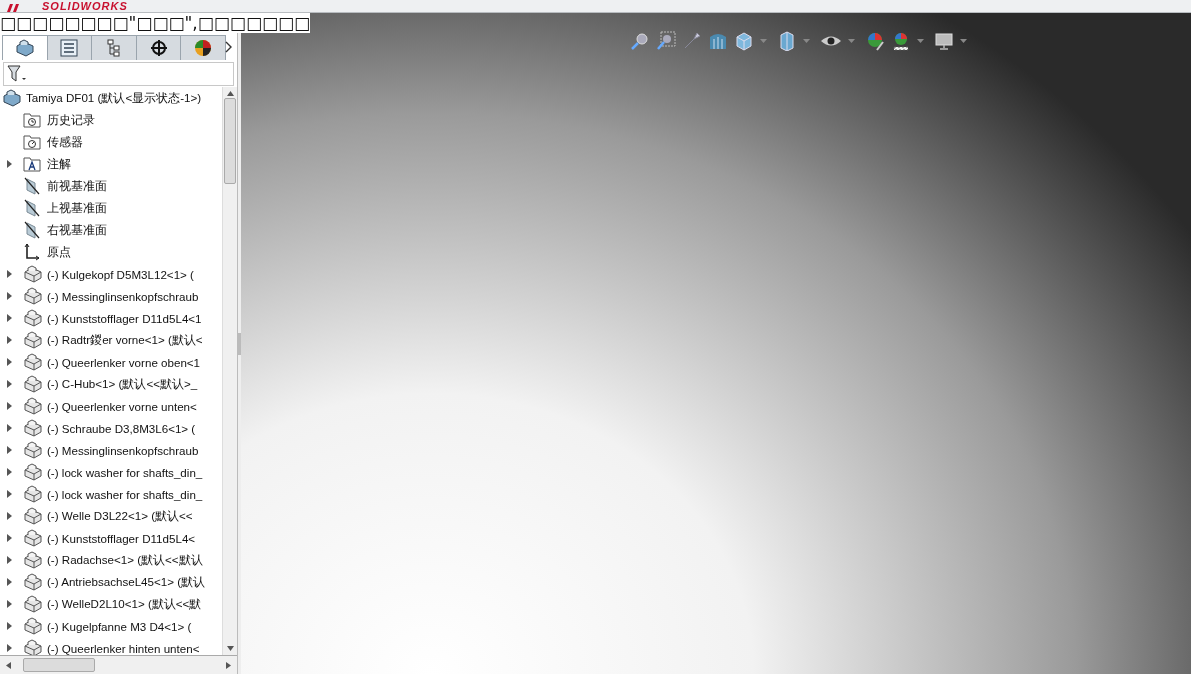 Image resolution: width=1191 pixels, height=674 pixels. I want to click on tree-item: (-) Kunststofflager D11d5L4<1, so click(123, 318).